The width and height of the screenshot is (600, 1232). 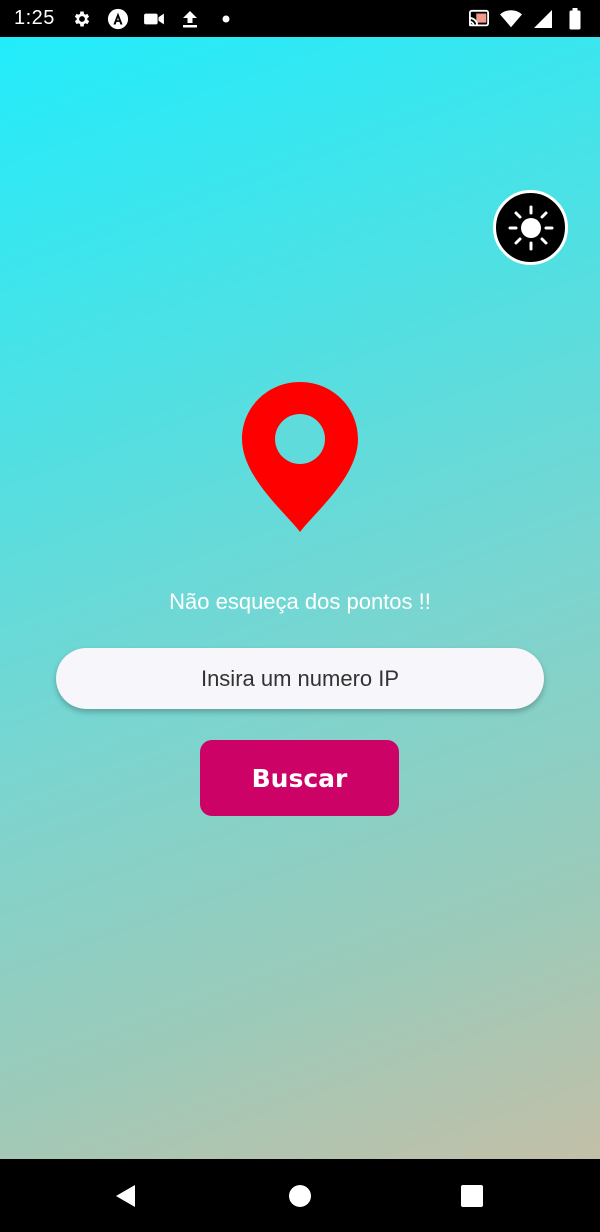 I want to click on video-camera-icon, so click(x=154, y=19).